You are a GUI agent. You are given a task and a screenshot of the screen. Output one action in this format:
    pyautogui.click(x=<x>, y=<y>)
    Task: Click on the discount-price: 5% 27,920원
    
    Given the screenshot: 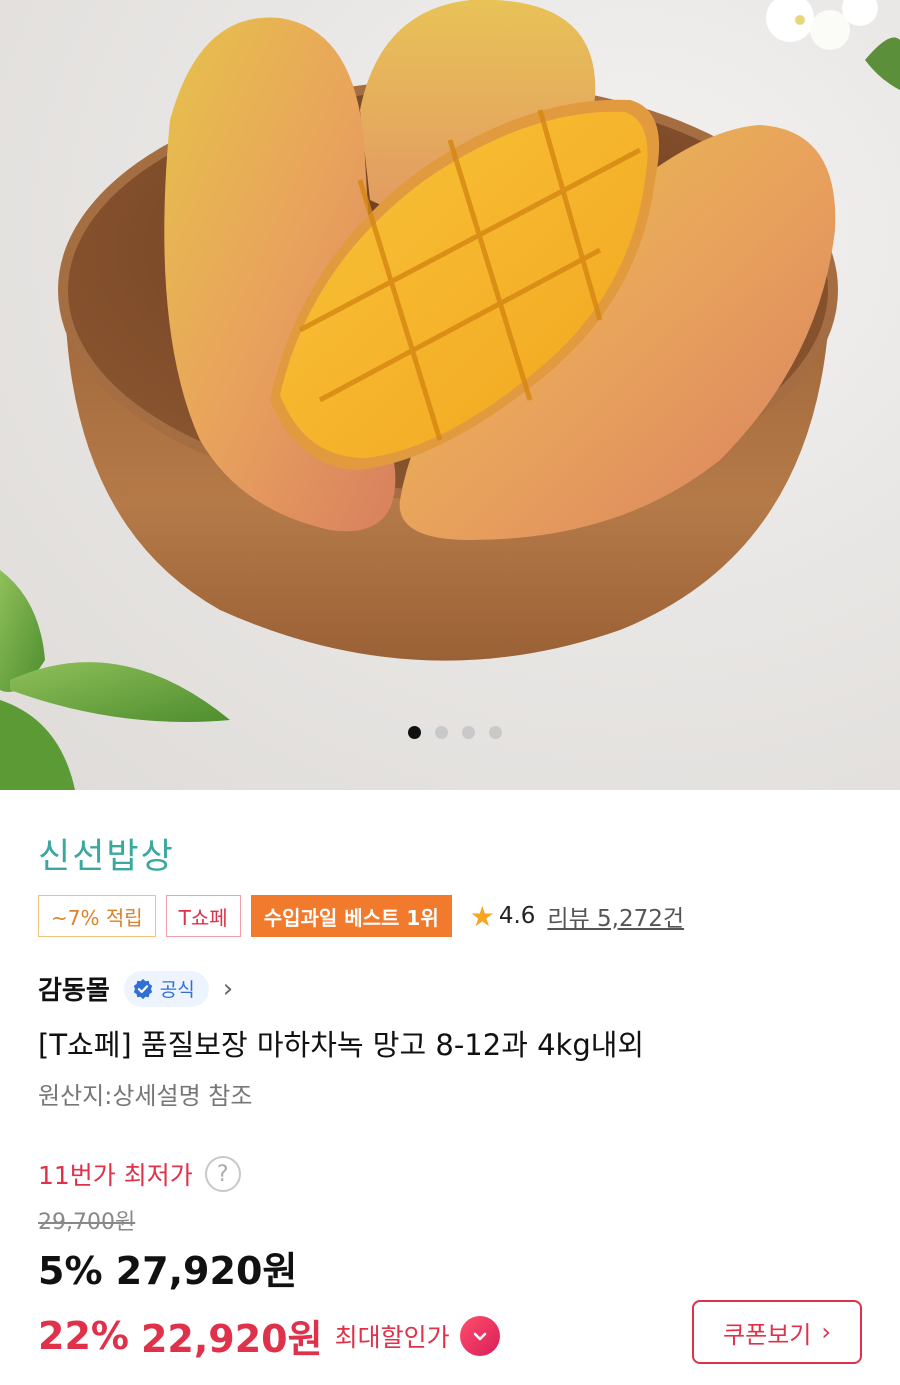 What is the action you would take?
    pyautogui.click(x=168, y=1271)
    